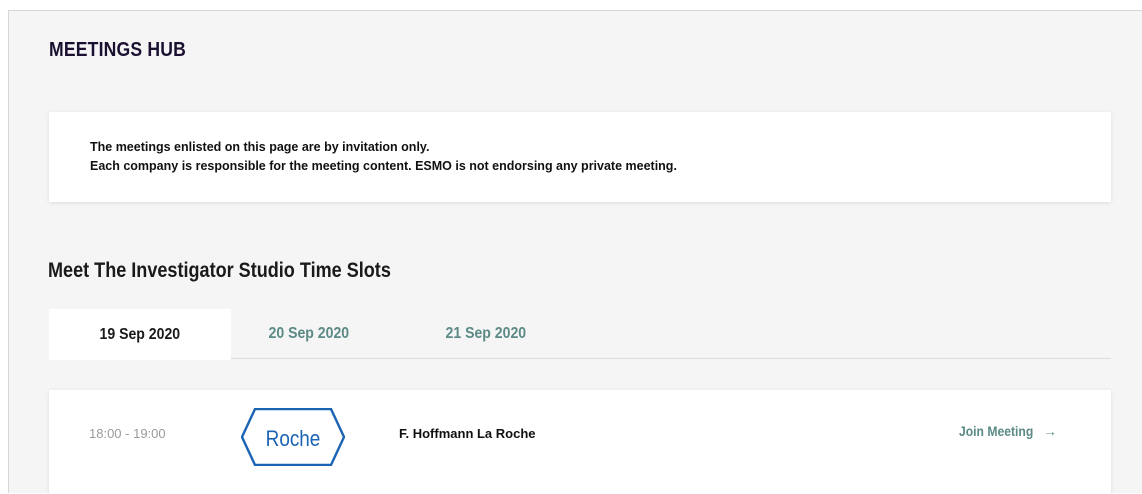 Image resolution: width=1142 pixels, height=494 pixels. Describe the element at coordinates (996, 431) in the screenshot. I see `join-meeting-label: Join Meeting` at that location.